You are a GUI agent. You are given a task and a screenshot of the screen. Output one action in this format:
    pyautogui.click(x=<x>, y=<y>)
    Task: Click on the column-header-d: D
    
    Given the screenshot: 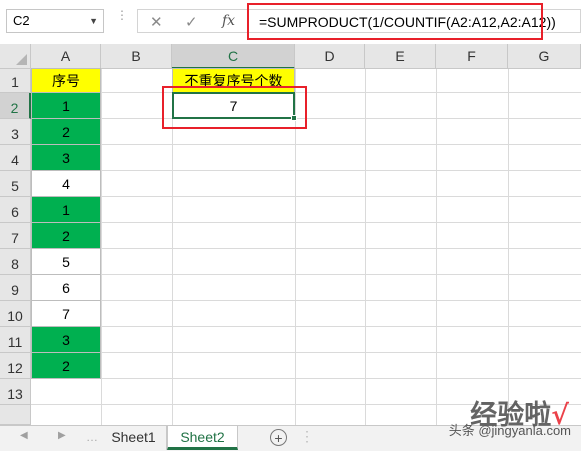 What is the action you would take?
    pyautogui.click(x=330, y=56)
    